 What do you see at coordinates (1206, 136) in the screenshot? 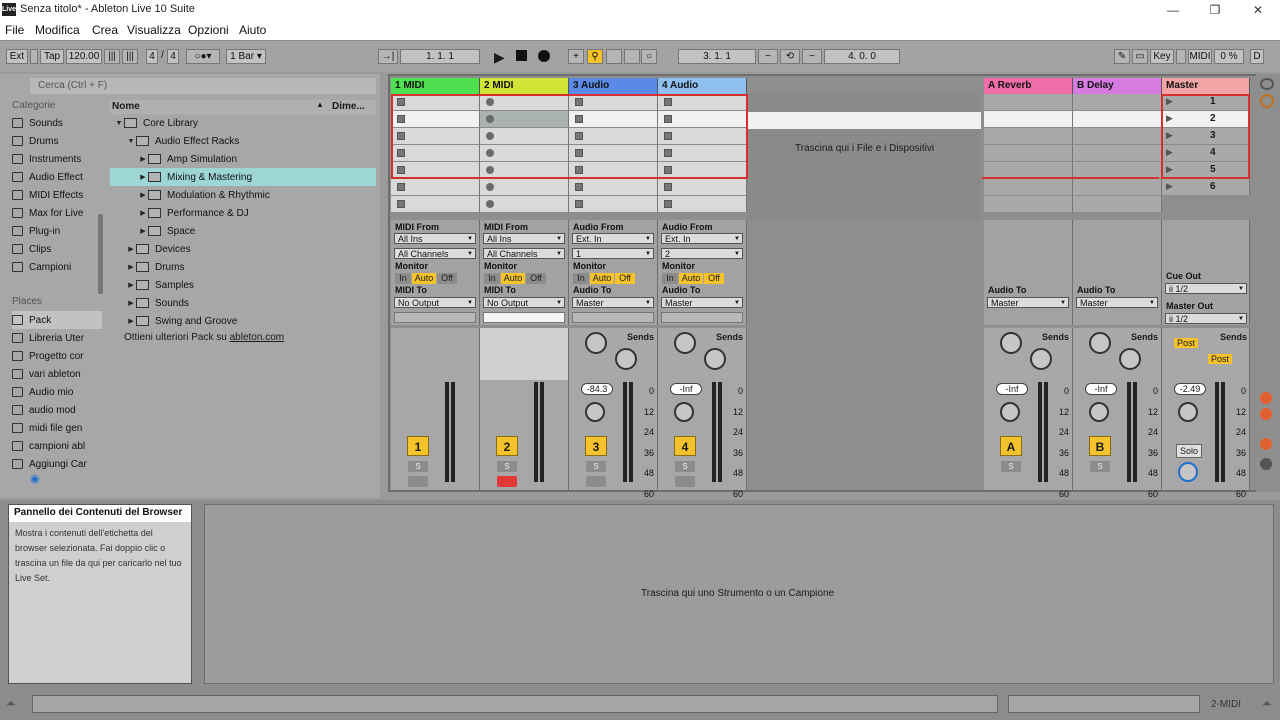
I see `scene-slot: ▶ 3` at bounding box center [1206, 136].